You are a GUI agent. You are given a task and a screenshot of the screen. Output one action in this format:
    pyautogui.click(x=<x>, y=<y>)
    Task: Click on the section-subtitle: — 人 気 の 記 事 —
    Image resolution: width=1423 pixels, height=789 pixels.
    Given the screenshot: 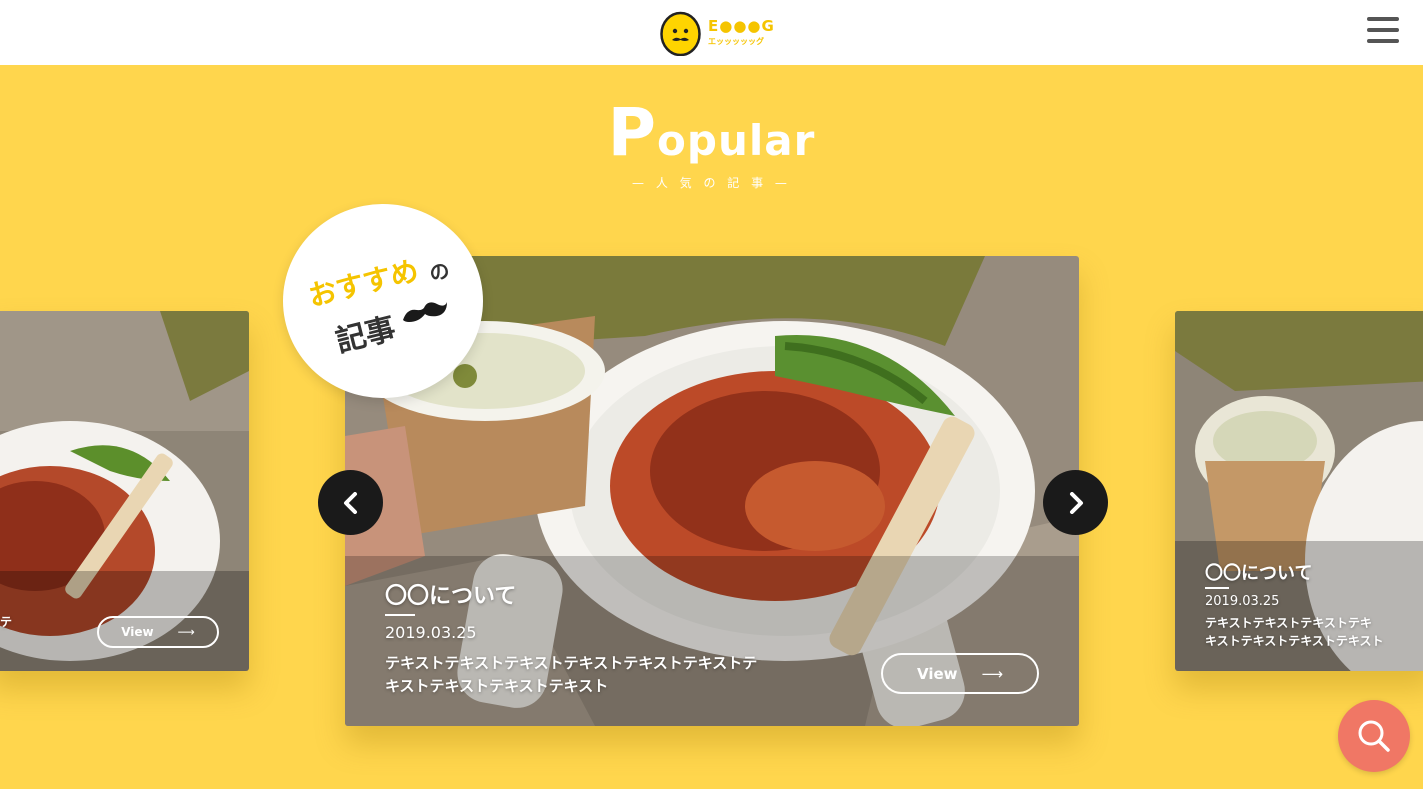 What is the action you would take?
    pyautogui.click(x=711, y=183)
    